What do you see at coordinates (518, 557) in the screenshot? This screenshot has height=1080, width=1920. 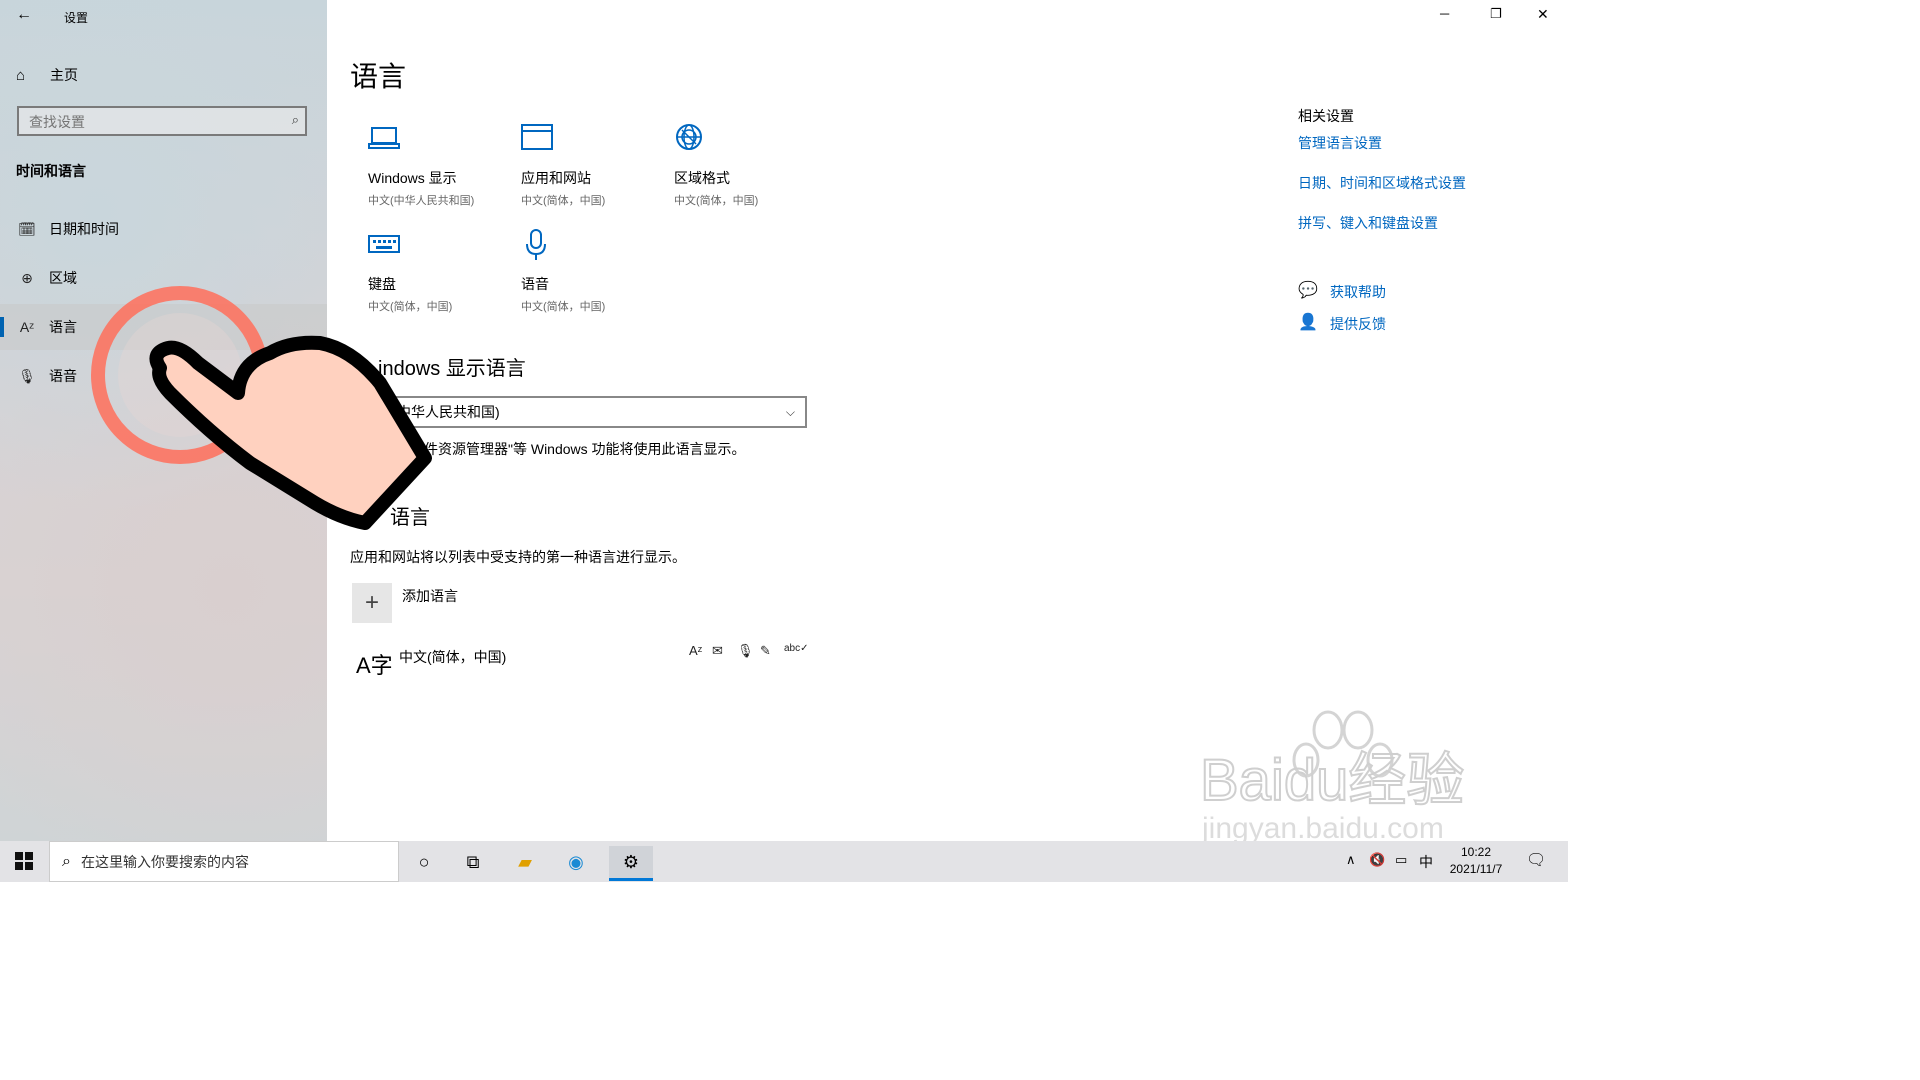 I see `preferred-languages-note: 应用和网站将以列表中受支持的第一种语言进行显示。` at bounding box center [518, 557].